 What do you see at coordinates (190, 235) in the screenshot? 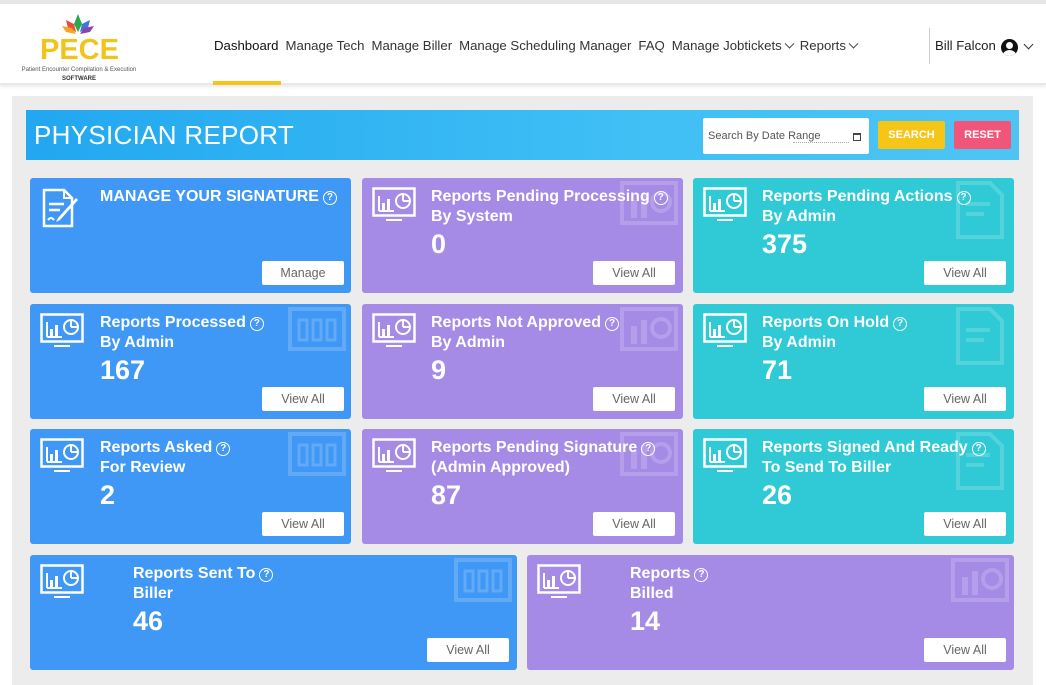
I see `card-manage-signature: MANAGE YOUR SIGNATURE? Manage` at bounding box center [190, 235].